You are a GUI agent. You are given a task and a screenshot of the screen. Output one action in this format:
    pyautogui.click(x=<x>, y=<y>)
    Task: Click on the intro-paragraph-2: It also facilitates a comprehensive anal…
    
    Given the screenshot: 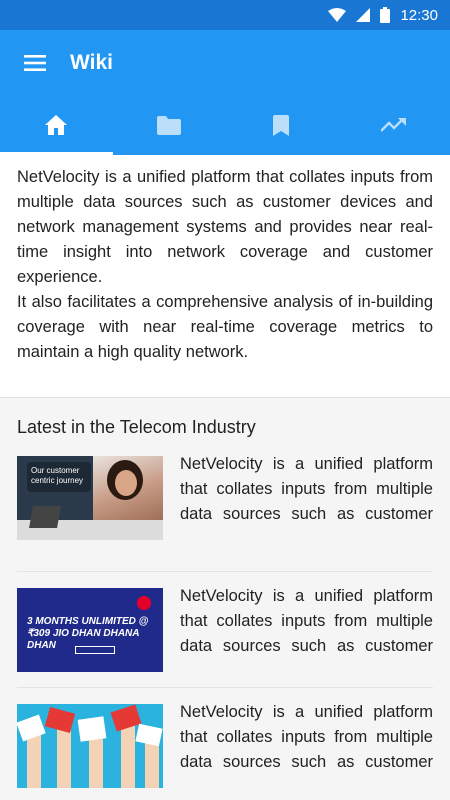 What is the action you would take?
    pyautogui.click(x=225, y=327)
    